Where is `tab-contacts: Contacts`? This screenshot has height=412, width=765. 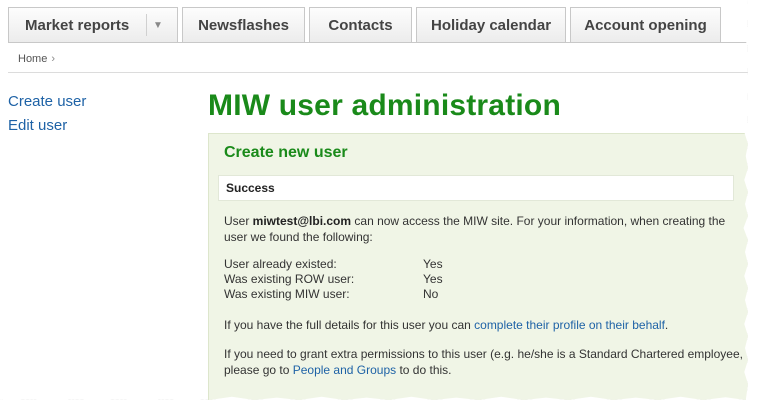 tab-contacts: Contacts is located at coordinates (360, 24).